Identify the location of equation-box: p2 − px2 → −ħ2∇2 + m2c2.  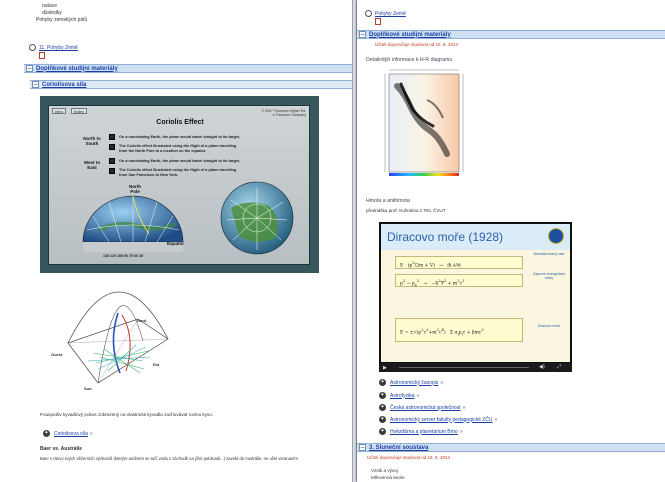
(459, 280).